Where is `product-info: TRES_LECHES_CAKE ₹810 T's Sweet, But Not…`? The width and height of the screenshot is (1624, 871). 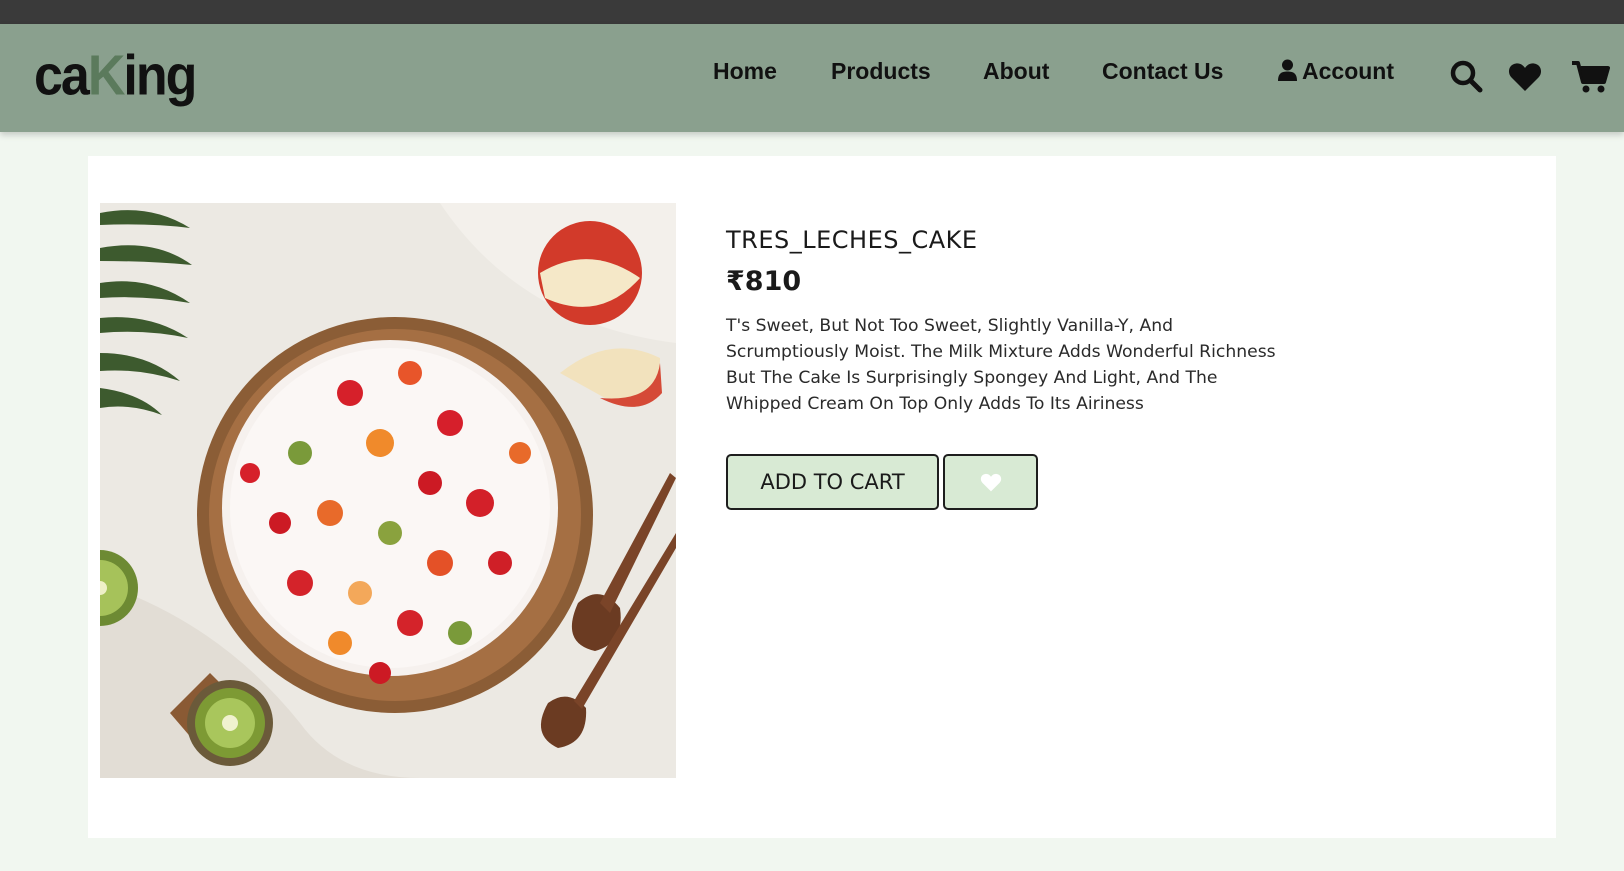 product-info: TRES_LECHES_CAKE ₹810 T's Sweet, But Not… is located at coordinates (1006, 321).